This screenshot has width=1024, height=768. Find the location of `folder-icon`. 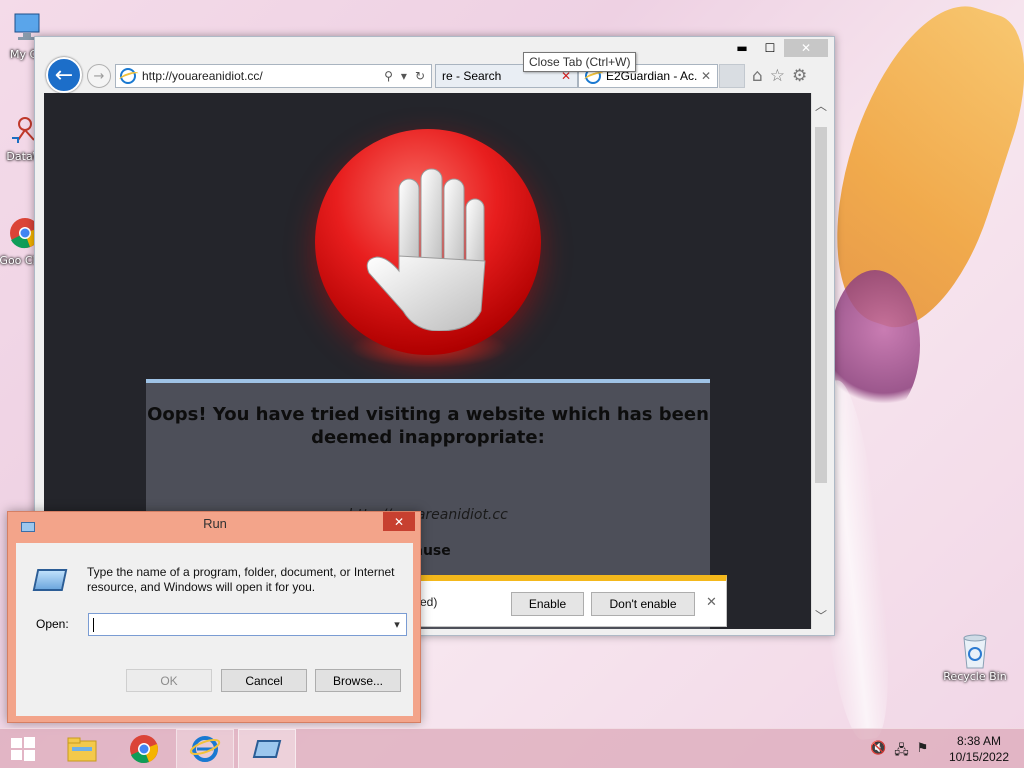

folder-icon is located at coordinates (82, 749).